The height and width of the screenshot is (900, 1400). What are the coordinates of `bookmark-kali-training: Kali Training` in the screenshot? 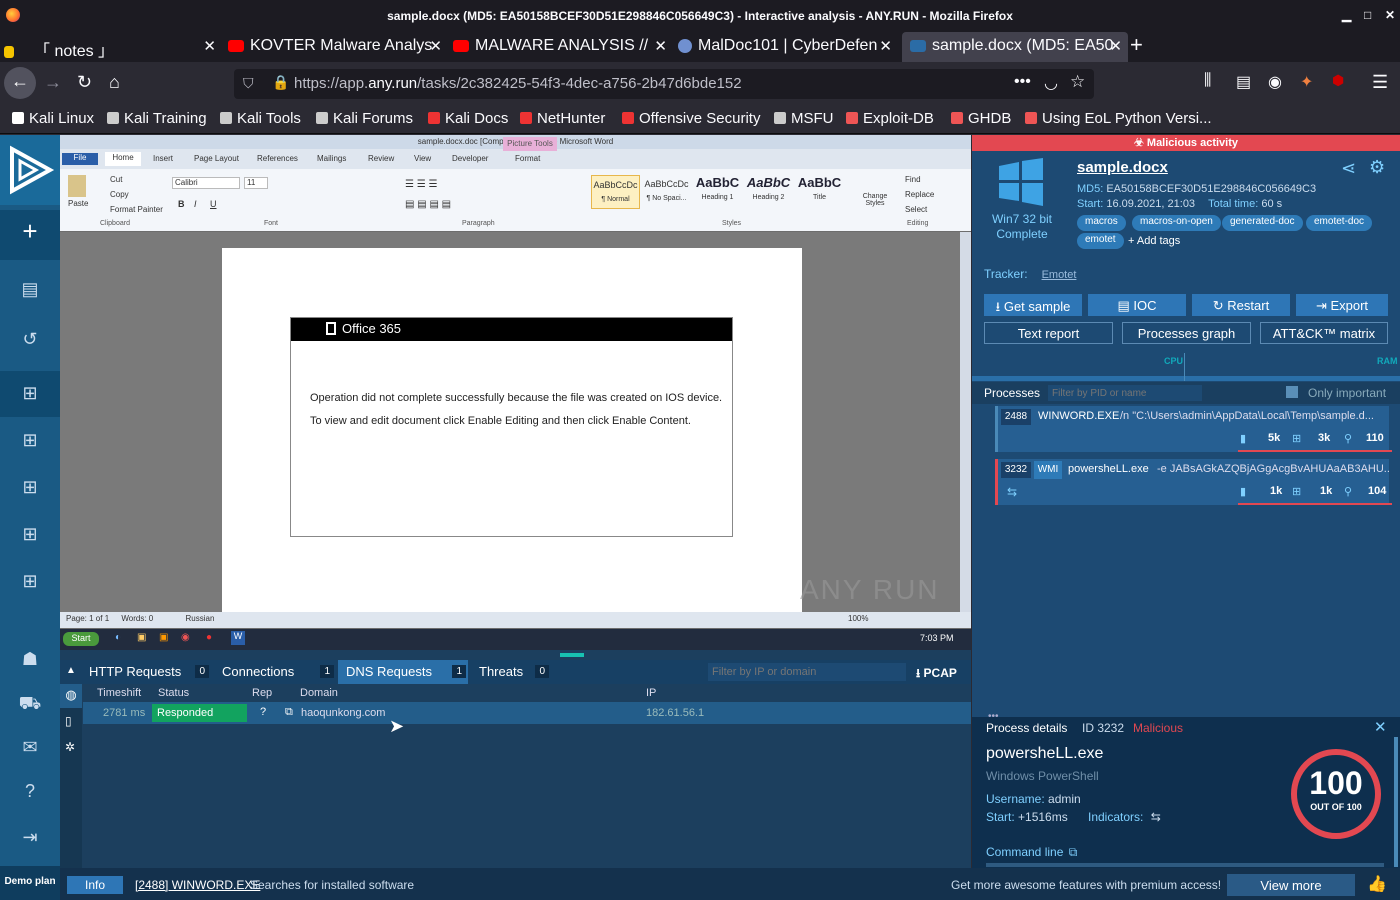 It's located at (157, 118).